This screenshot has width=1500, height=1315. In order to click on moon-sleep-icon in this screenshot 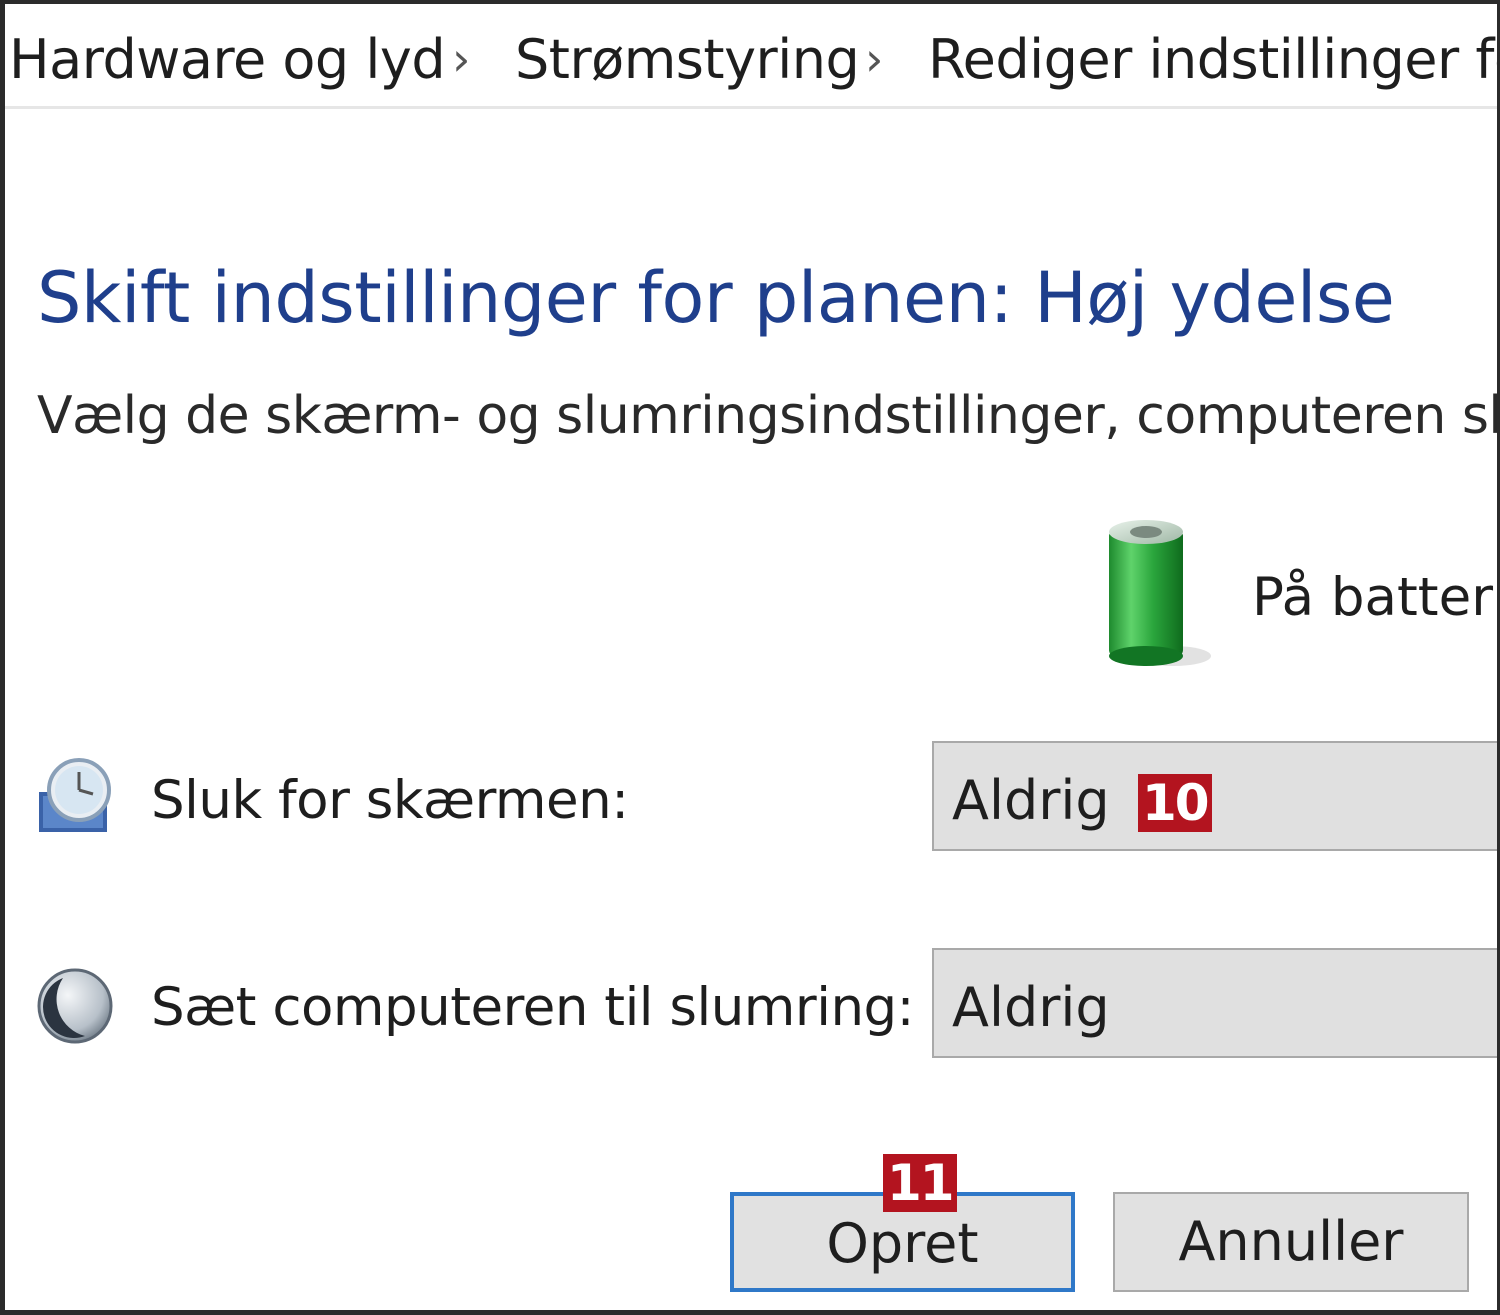, I will do `click(75, 1006)`.